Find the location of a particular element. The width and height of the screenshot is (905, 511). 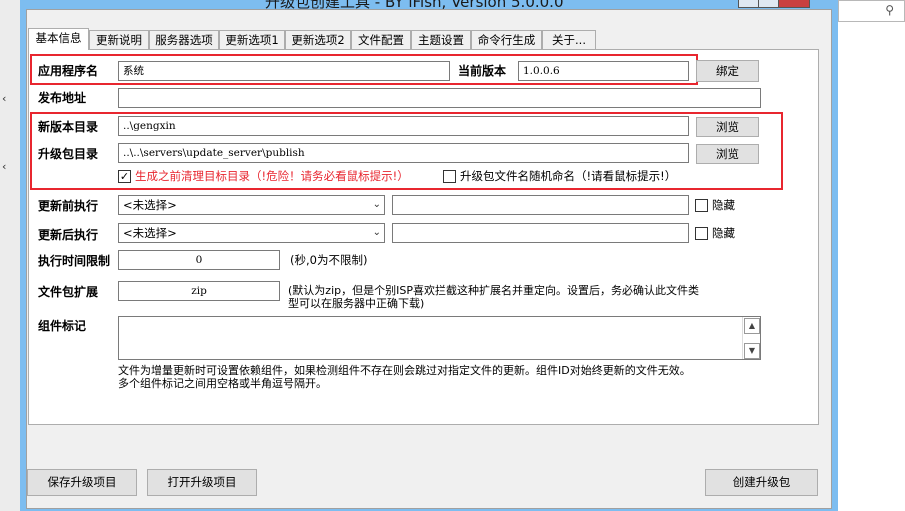

ext-input: zip is located at coordinates (199, 291).